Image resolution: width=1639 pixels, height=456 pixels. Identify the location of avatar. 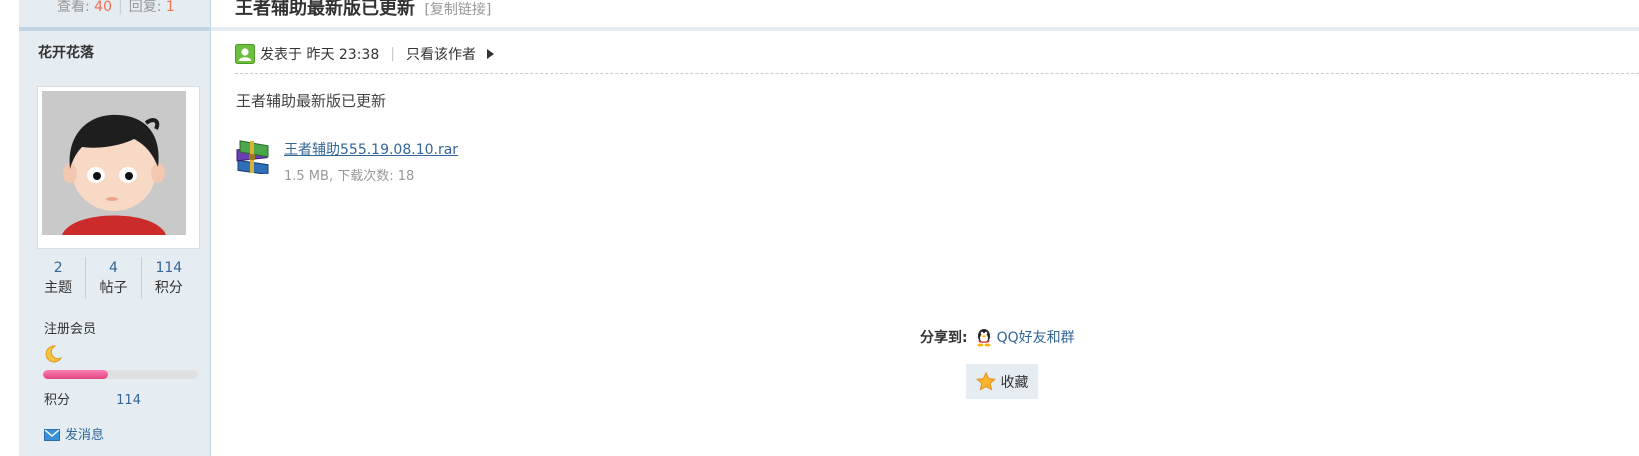
(118, 167).